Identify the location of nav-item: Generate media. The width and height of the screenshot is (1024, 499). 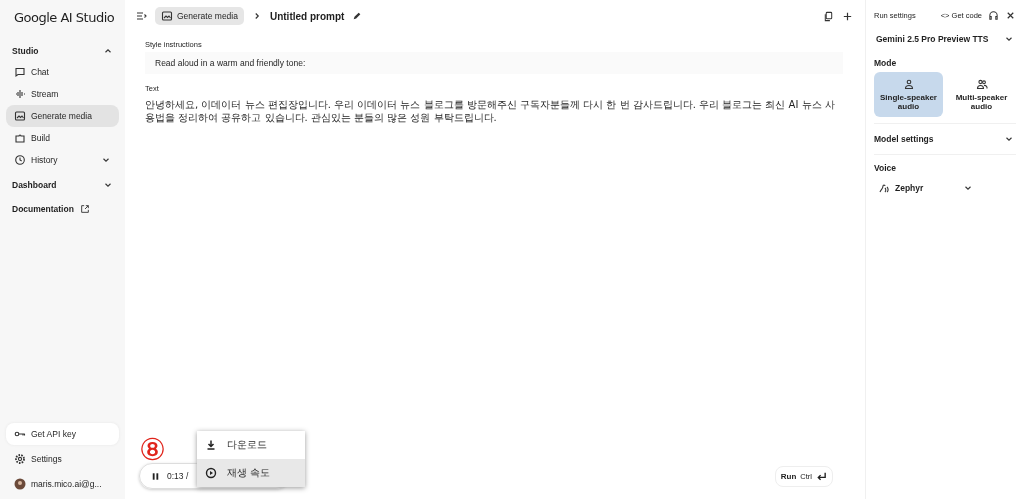
(62, 116).